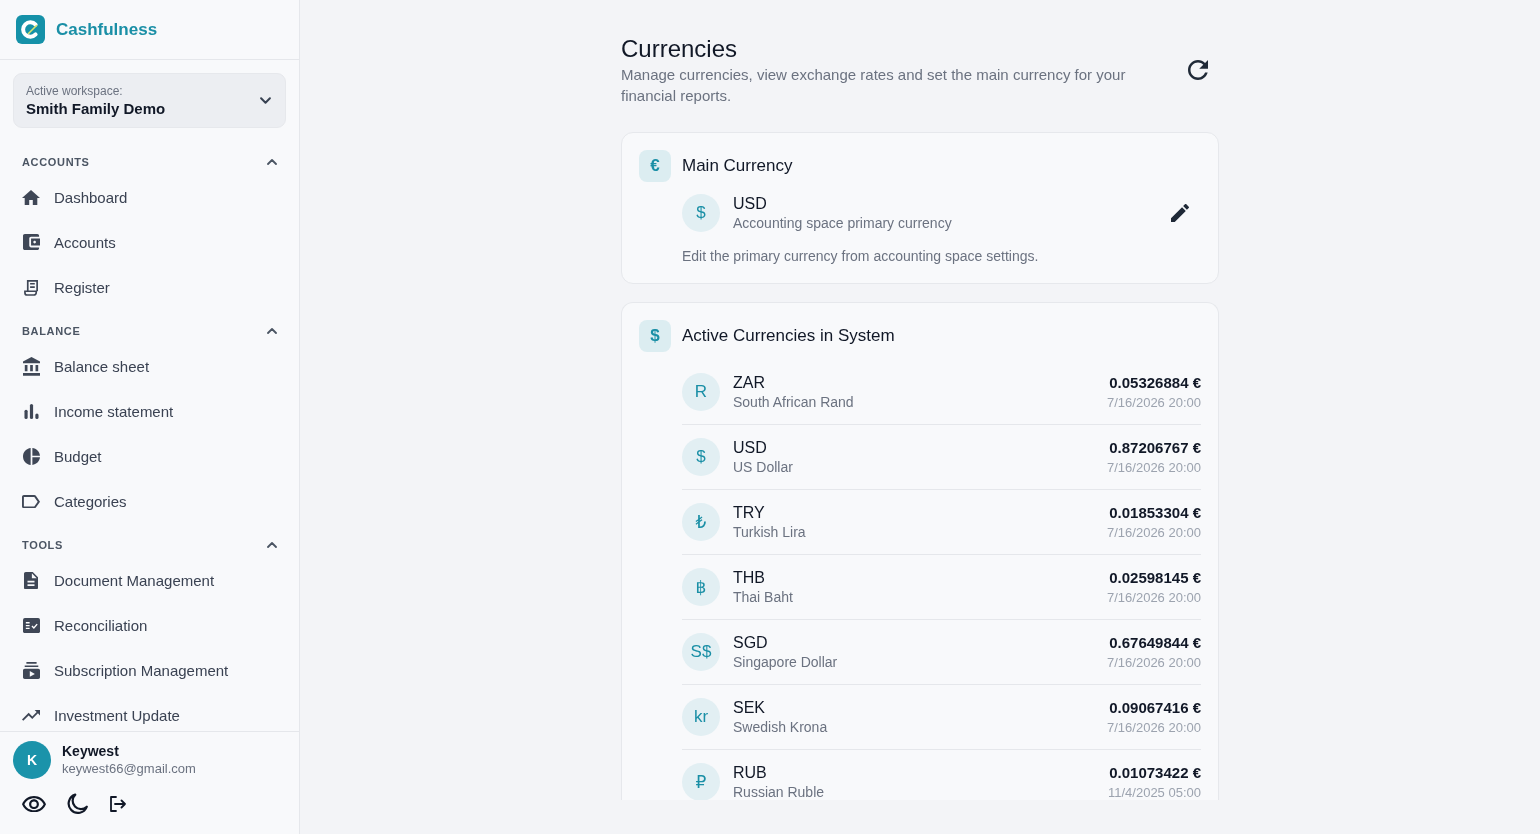 The image size is (1540, 834). I want to click on nav-item: Dashboard, so click(149, 197).